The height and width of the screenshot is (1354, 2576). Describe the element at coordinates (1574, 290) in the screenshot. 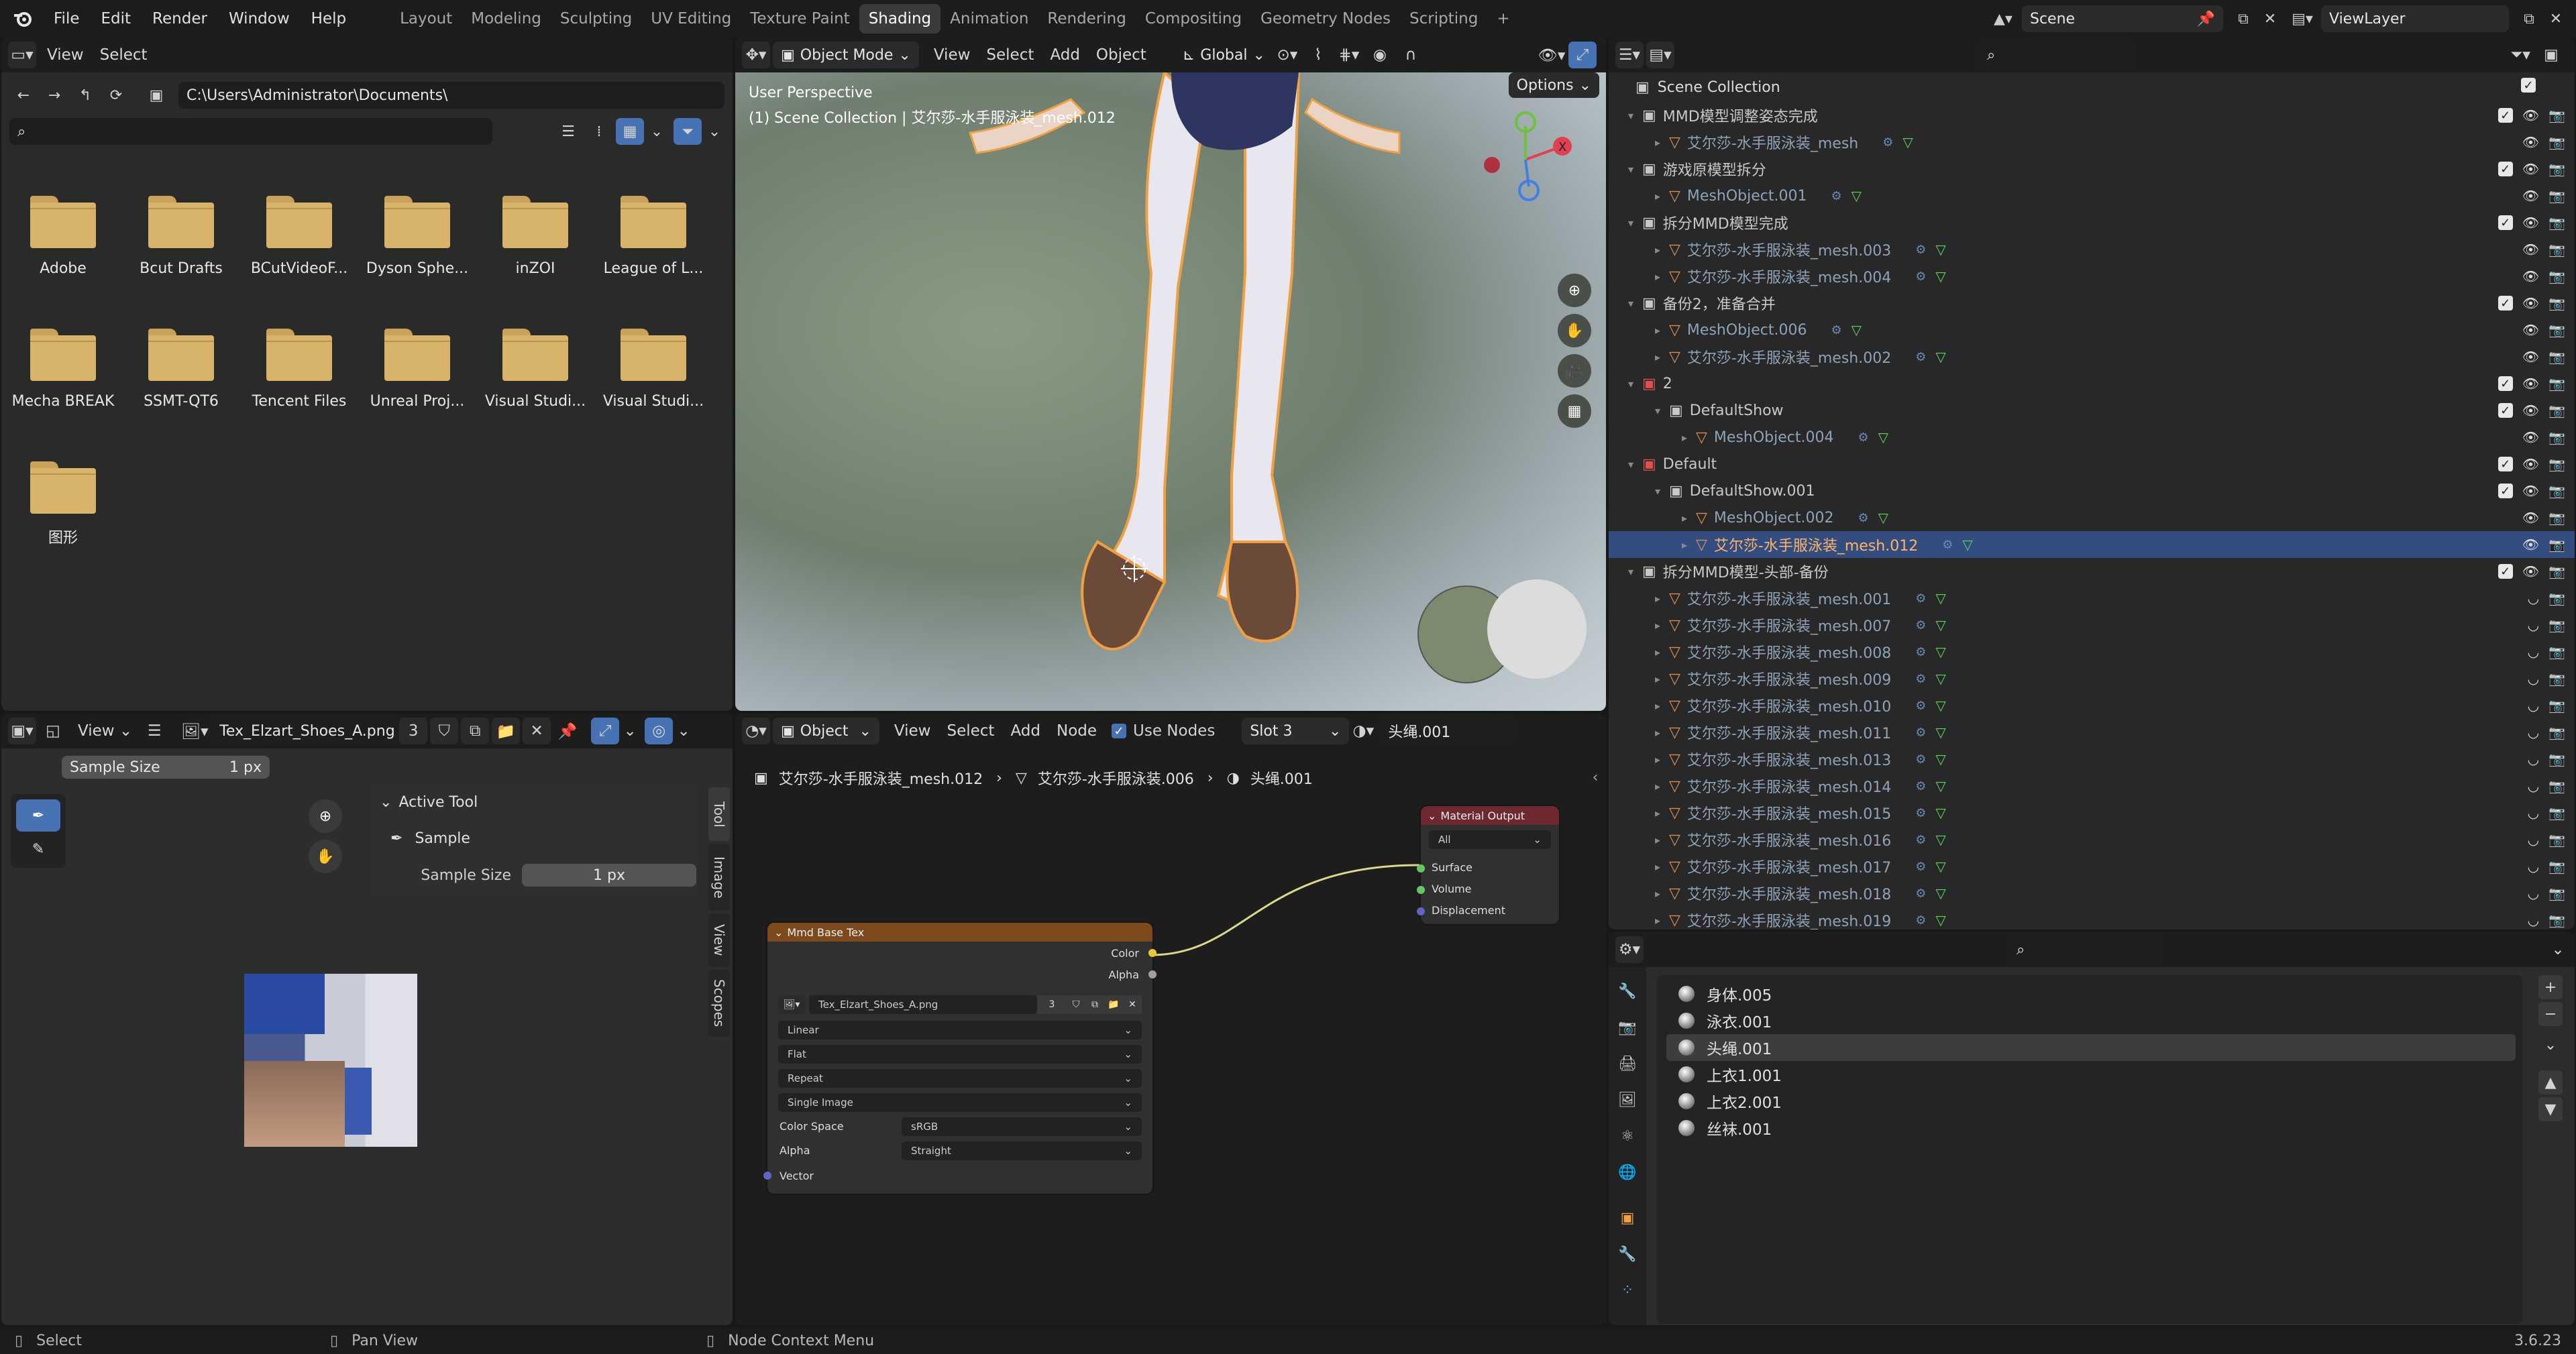

I see `zoom-icon: ⊕` at that location.